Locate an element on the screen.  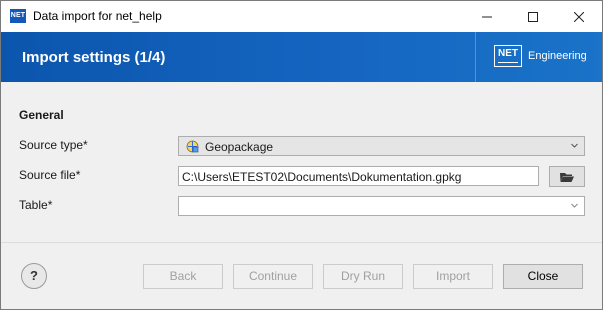
help-button: ? is located at coordinates (34, 276).